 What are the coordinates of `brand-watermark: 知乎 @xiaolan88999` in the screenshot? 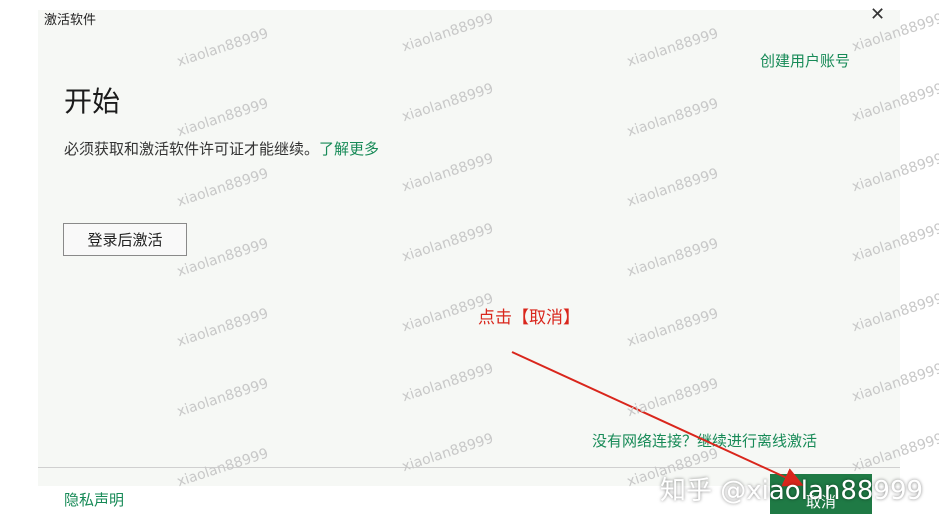 It's located at (792, 491).